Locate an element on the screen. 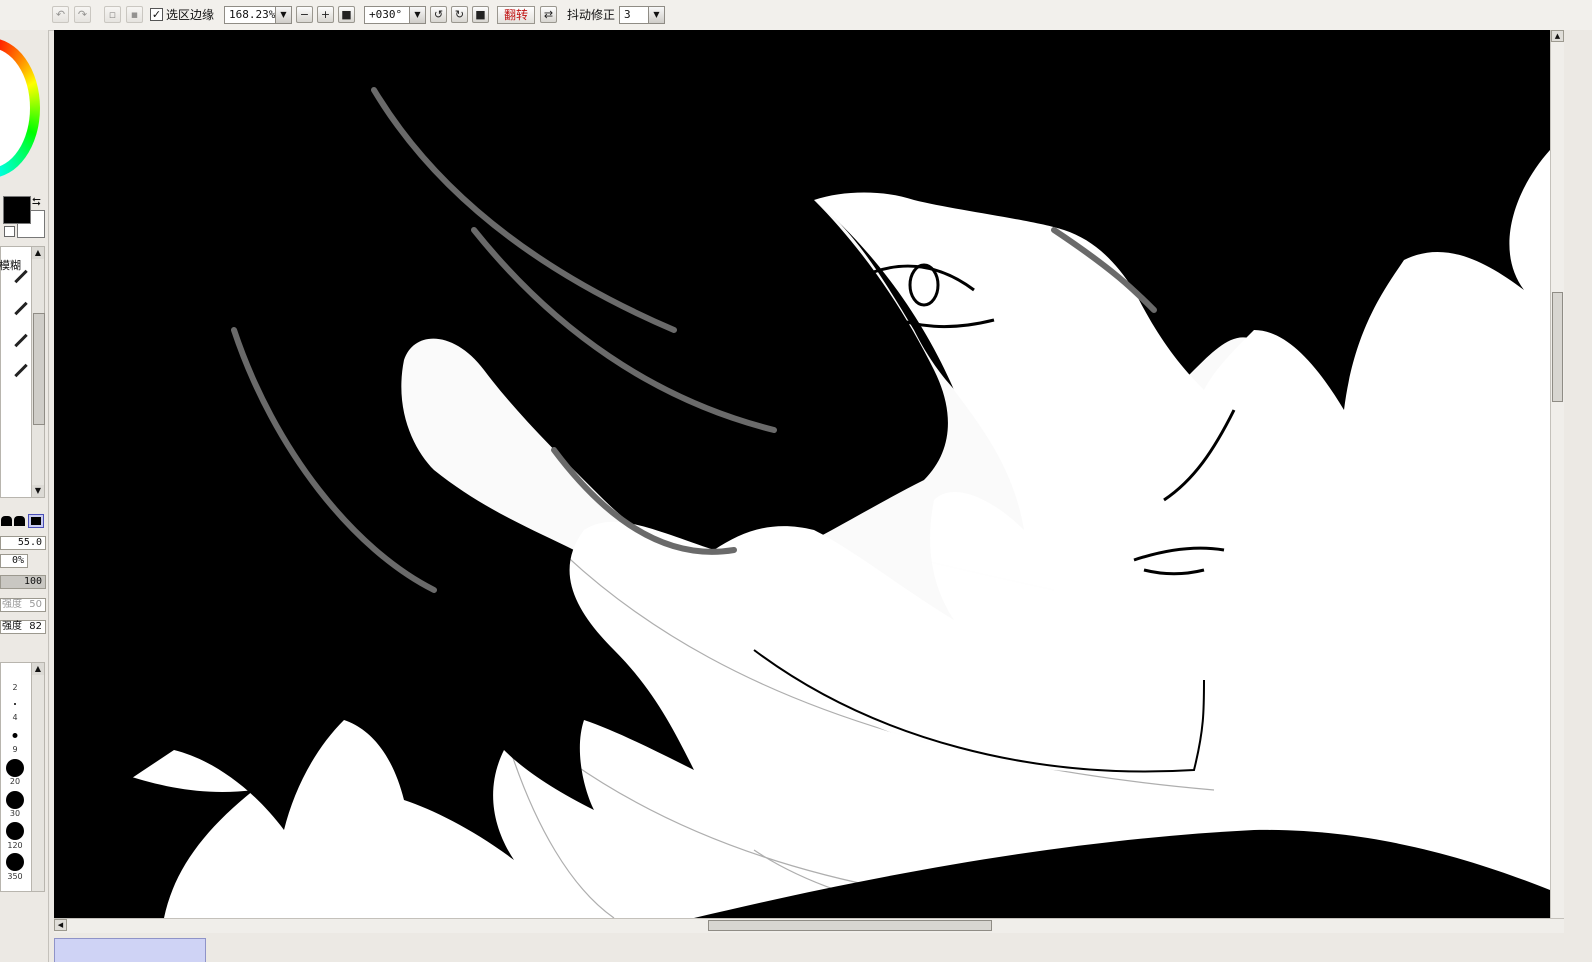 The height and width of the screenshot is (962, 1592). min-size-field: 0% is located at coordinates (14, 561).